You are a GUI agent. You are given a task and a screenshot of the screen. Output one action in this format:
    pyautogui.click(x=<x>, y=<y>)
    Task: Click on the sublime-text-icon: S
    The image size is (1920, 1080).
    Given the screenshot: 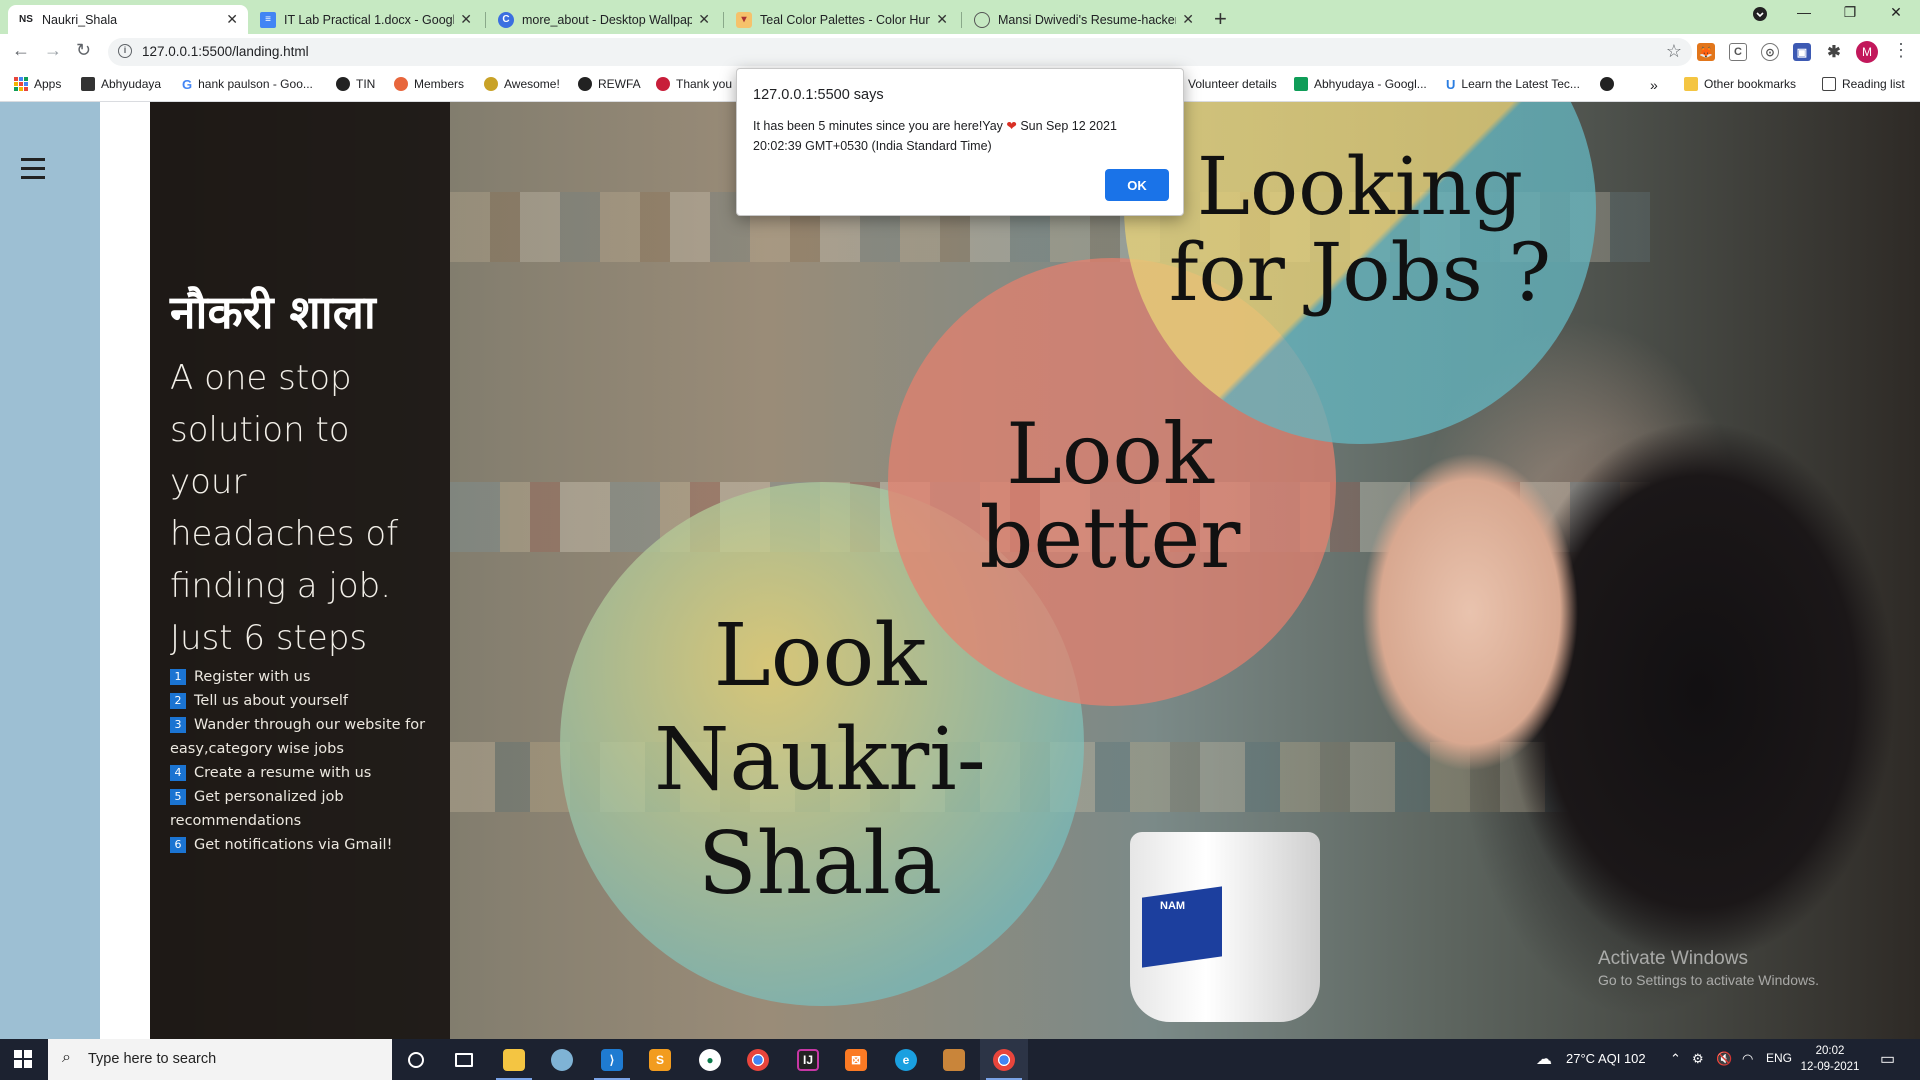 What is the action you would take?
    pyautogui.click(x=660, y=1059)
    